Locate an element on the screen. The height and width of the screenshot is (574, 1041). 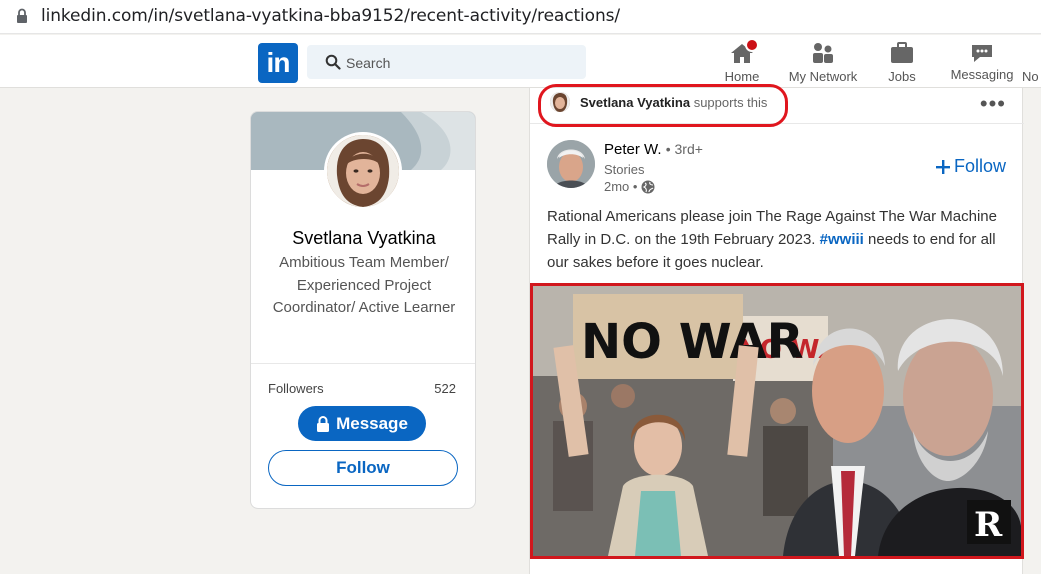
author-name-text: Peter W. is located at coordinates (633, 149).